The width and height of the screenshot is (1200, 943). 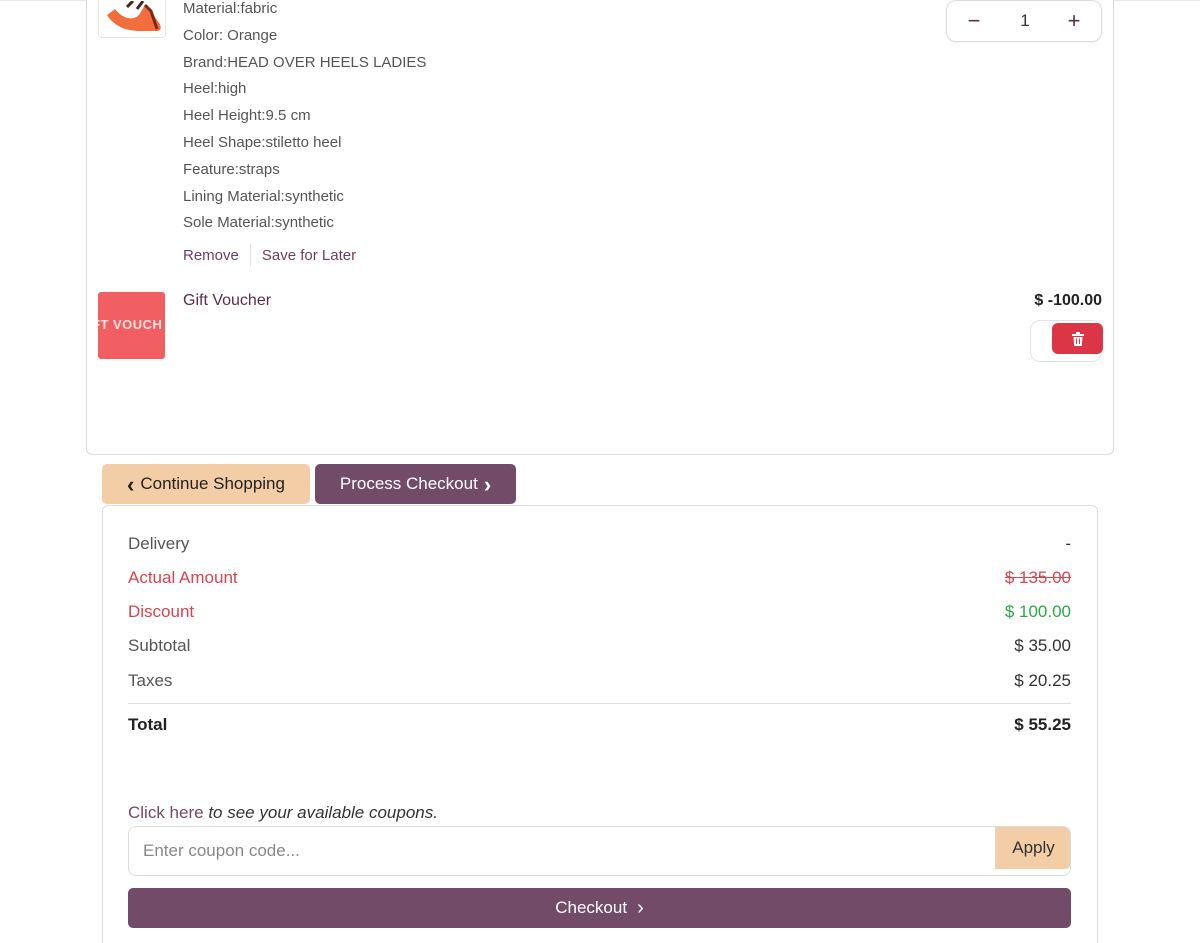 What do you see at coordinates (258, 223) in the screenshot?
I see `attr-sole-material: Sole Material:synthetic` at bounding box center [258, 223].